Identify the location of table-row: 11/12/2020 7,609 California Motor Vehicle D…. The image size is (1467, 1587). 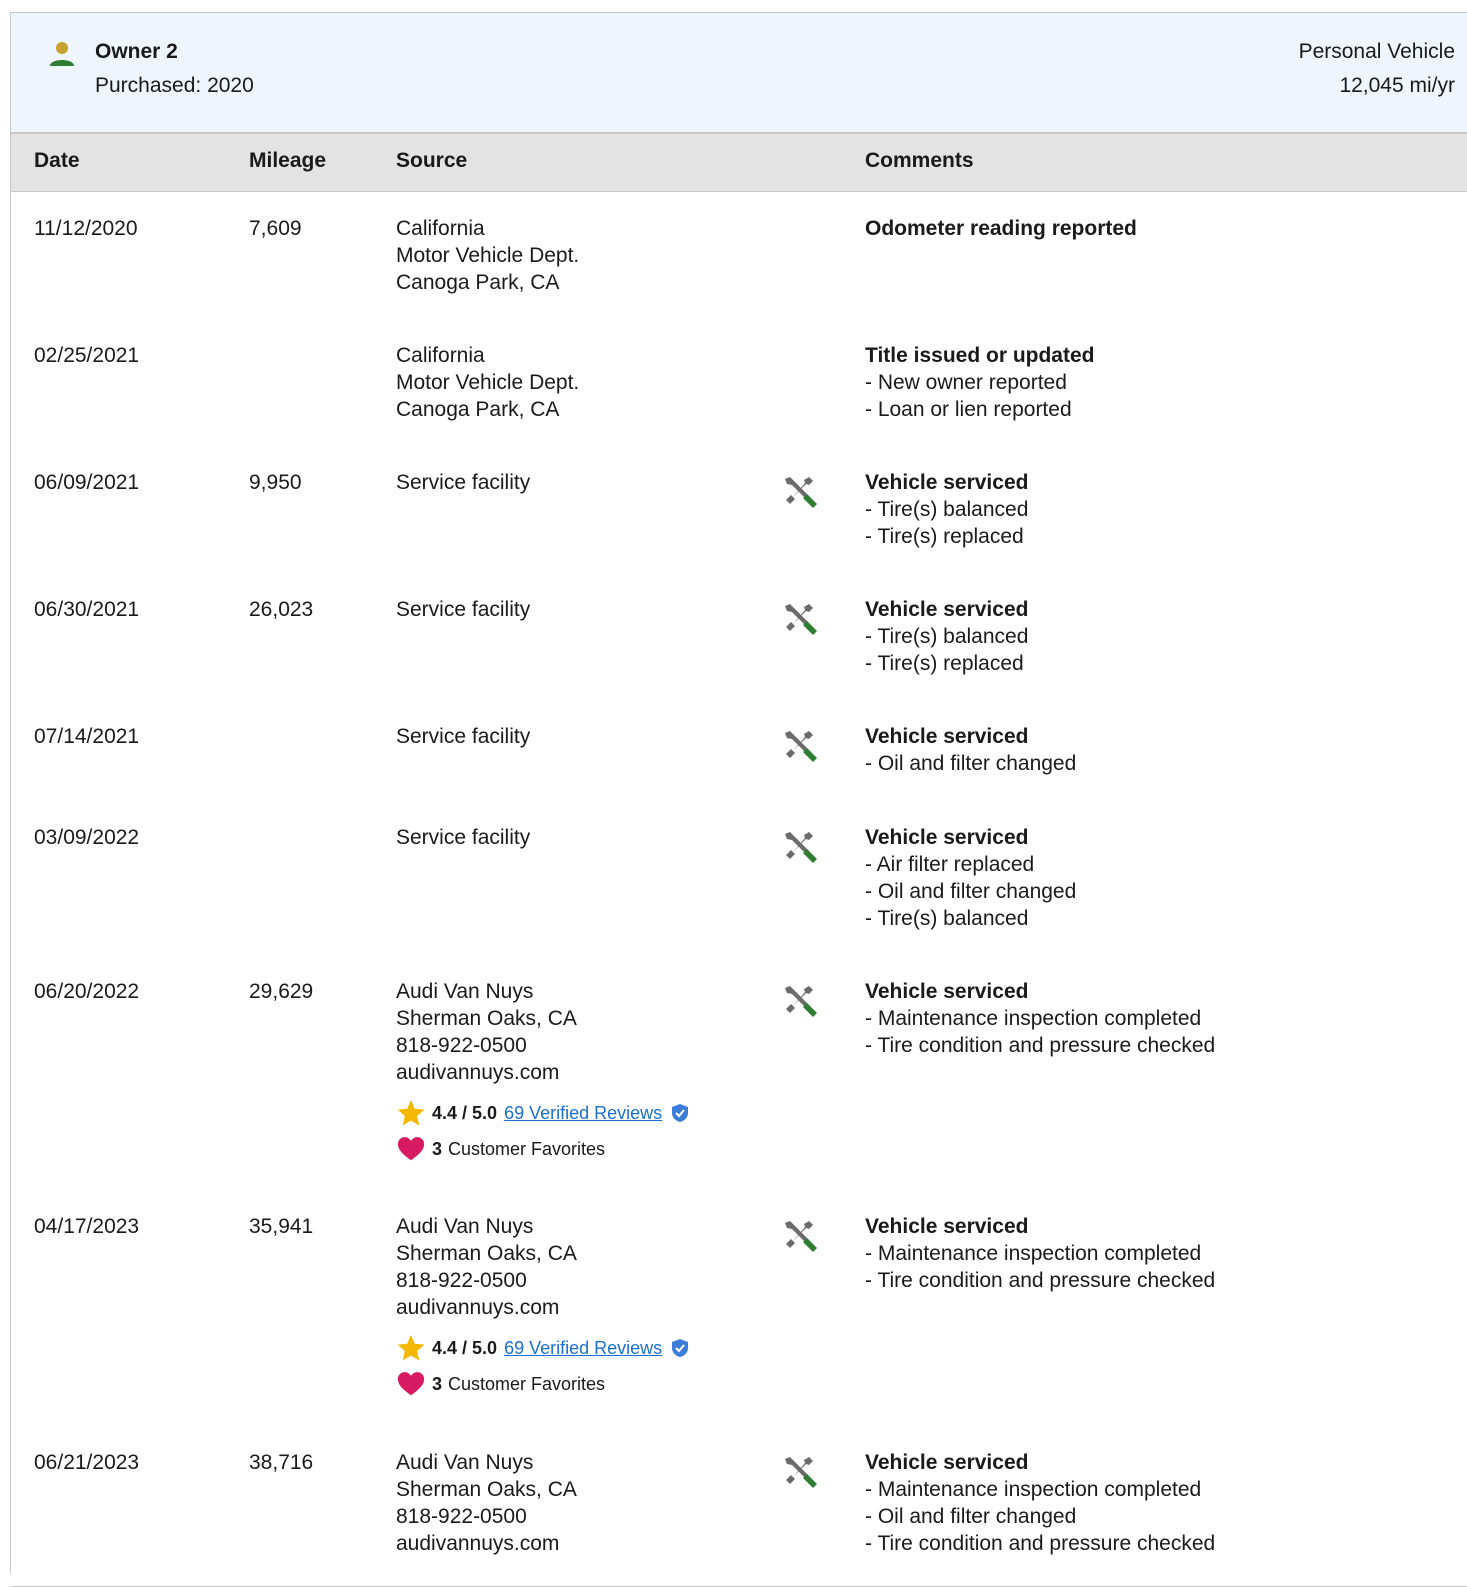
(739, 256).